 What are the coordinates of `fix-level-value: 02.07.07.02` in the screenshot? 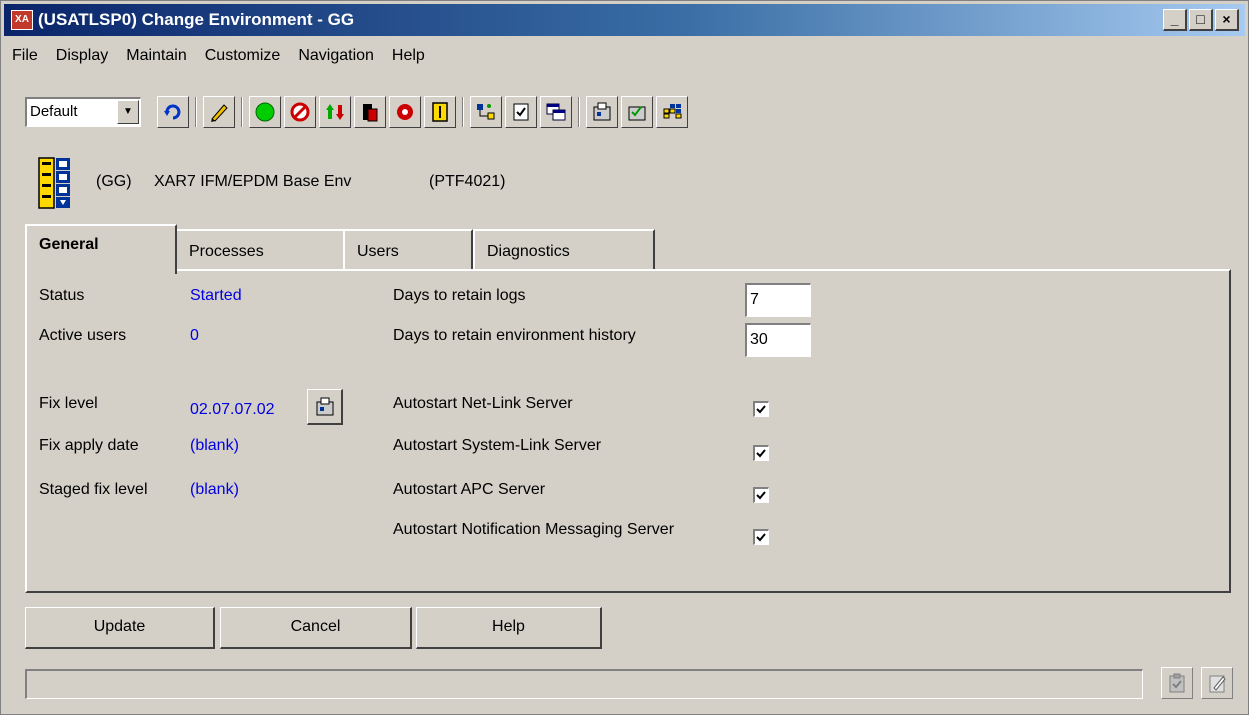 It's located at (232, 409).